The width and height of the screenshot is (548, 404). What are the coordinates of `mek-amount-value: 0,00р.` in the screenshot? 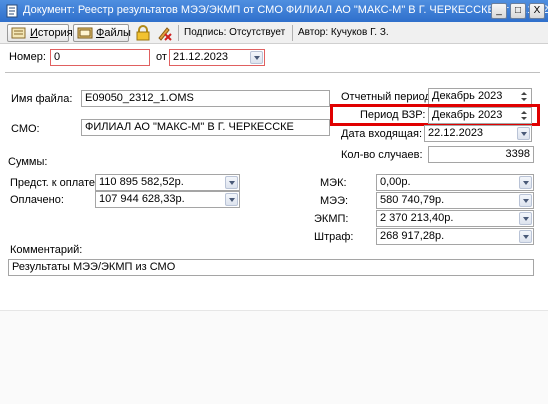 It's located at (395, 182).